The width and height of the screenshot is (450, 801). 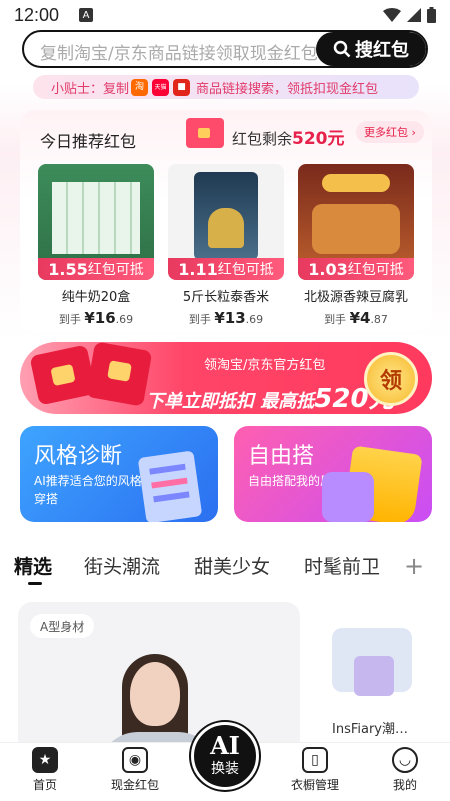 What do you see at coordinates (230, 401) in the screenshot?
I see `banner-line2-text: 下单立即抵扣 最高抵` at bounding box center [230, 401].